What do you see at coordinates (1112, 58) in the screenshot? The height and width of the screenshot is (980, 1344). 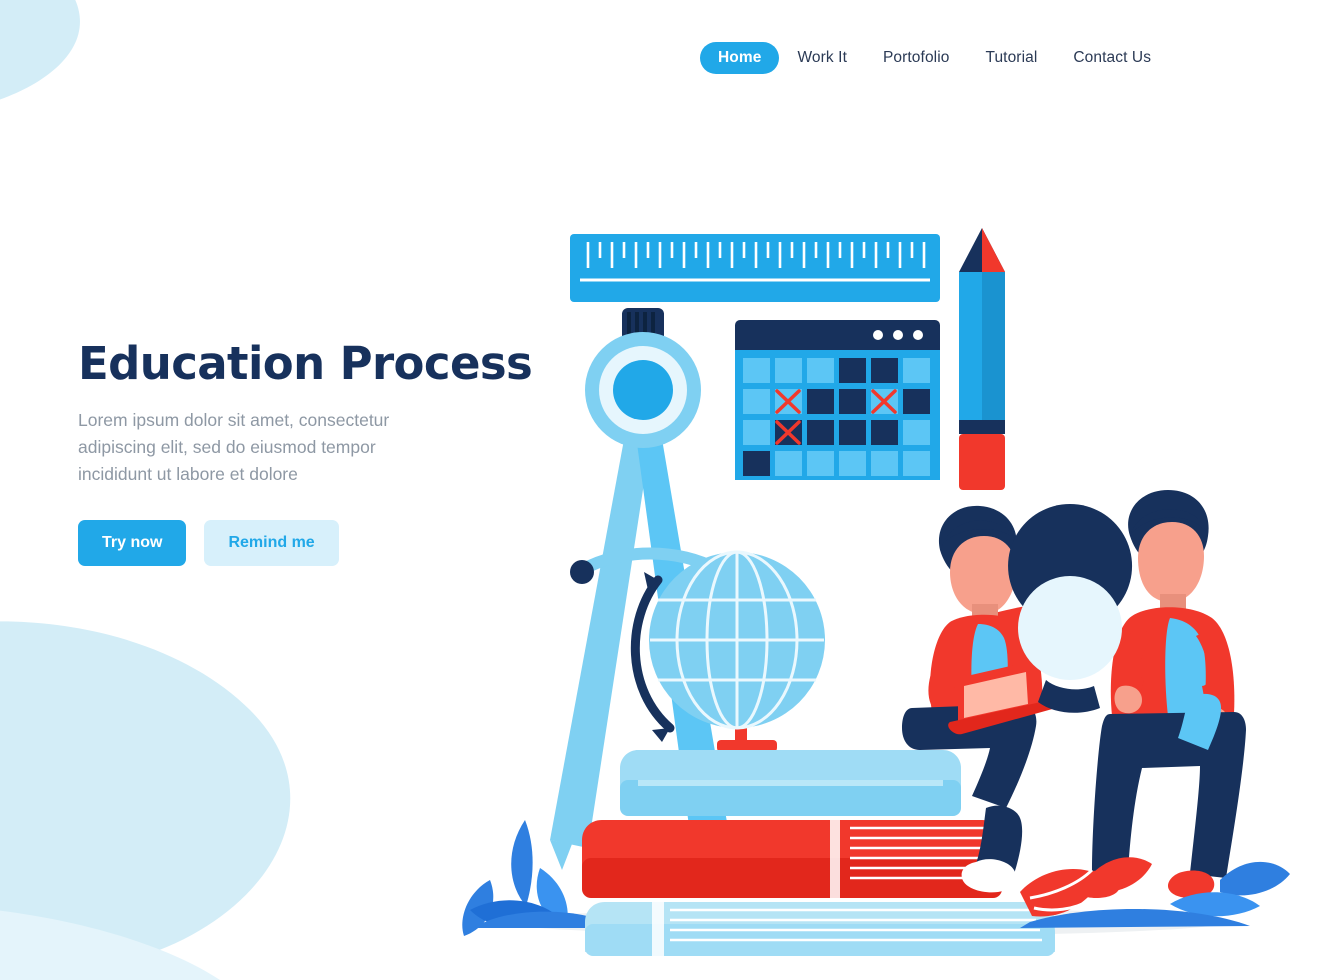 I see `nav-item-contact-us: Contact Us` at bounding box center [1112, 58].